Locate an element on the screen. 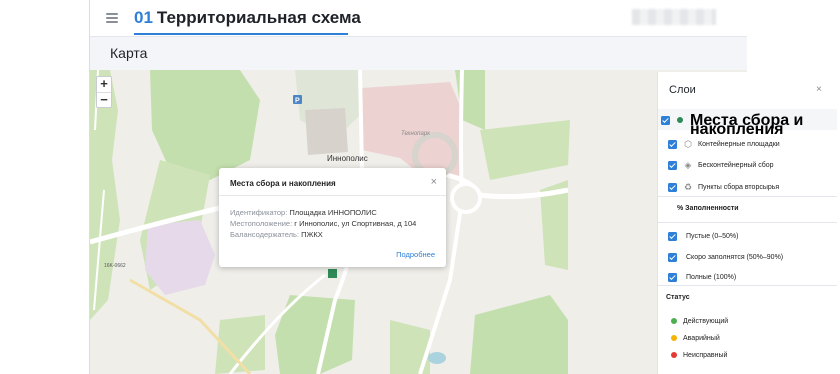  fill-item-soon-full: Скоро заполнятся (50%–90%) is located at coordinates (747, 257).